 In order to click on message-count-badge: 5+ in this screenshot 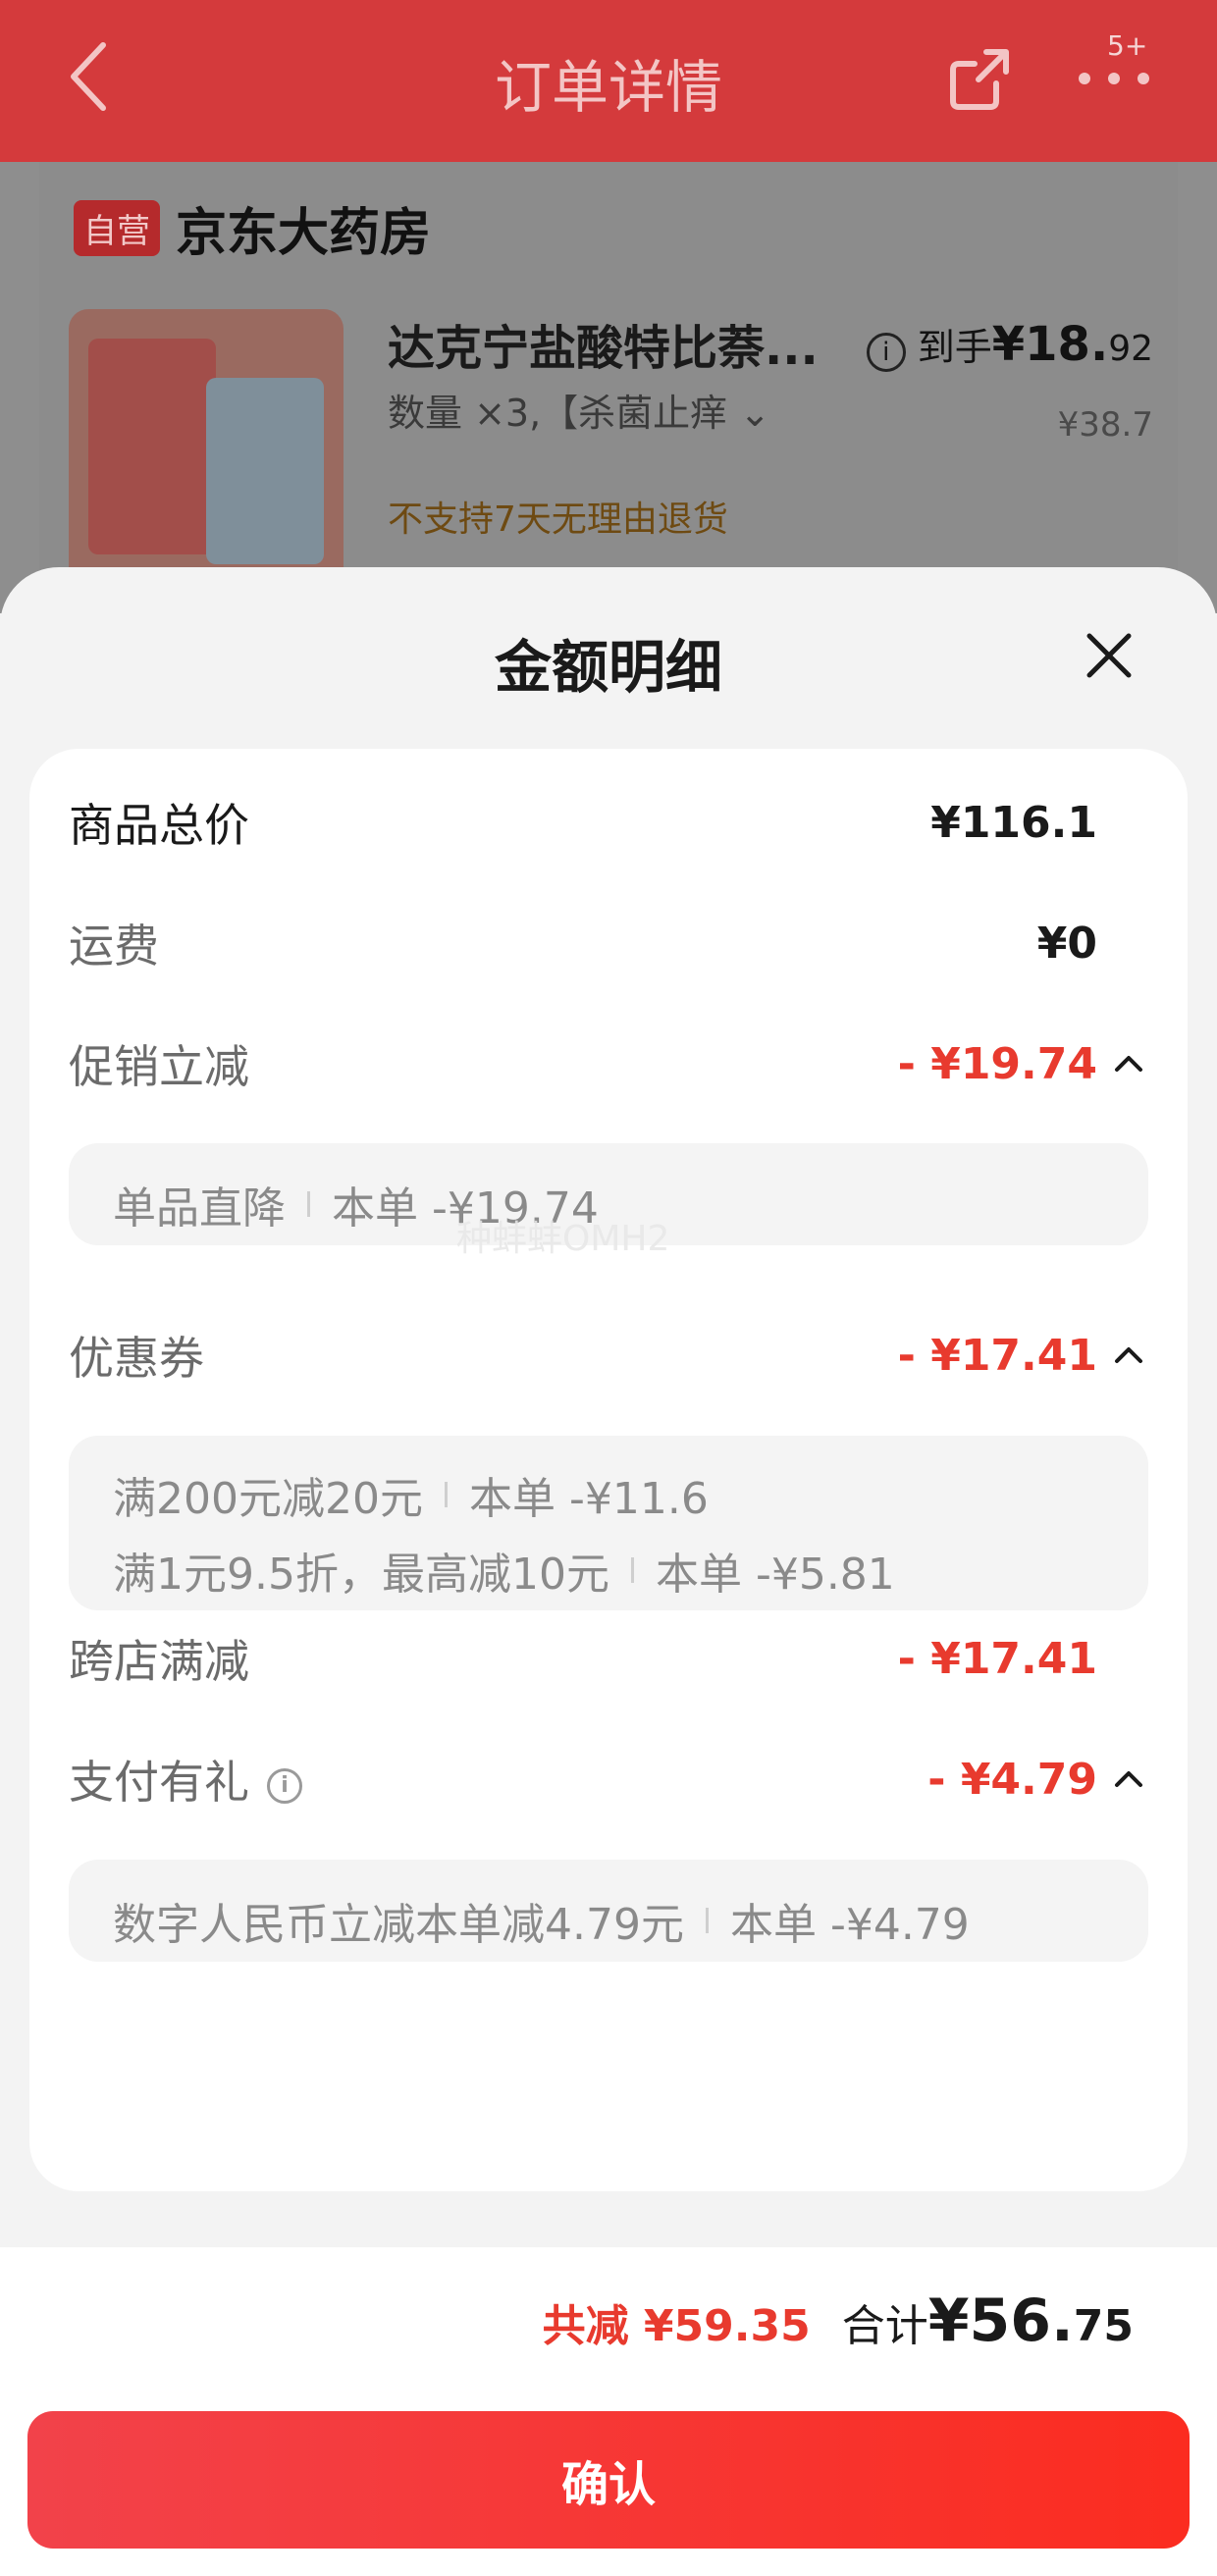, I will do `click(1127, 45)`.